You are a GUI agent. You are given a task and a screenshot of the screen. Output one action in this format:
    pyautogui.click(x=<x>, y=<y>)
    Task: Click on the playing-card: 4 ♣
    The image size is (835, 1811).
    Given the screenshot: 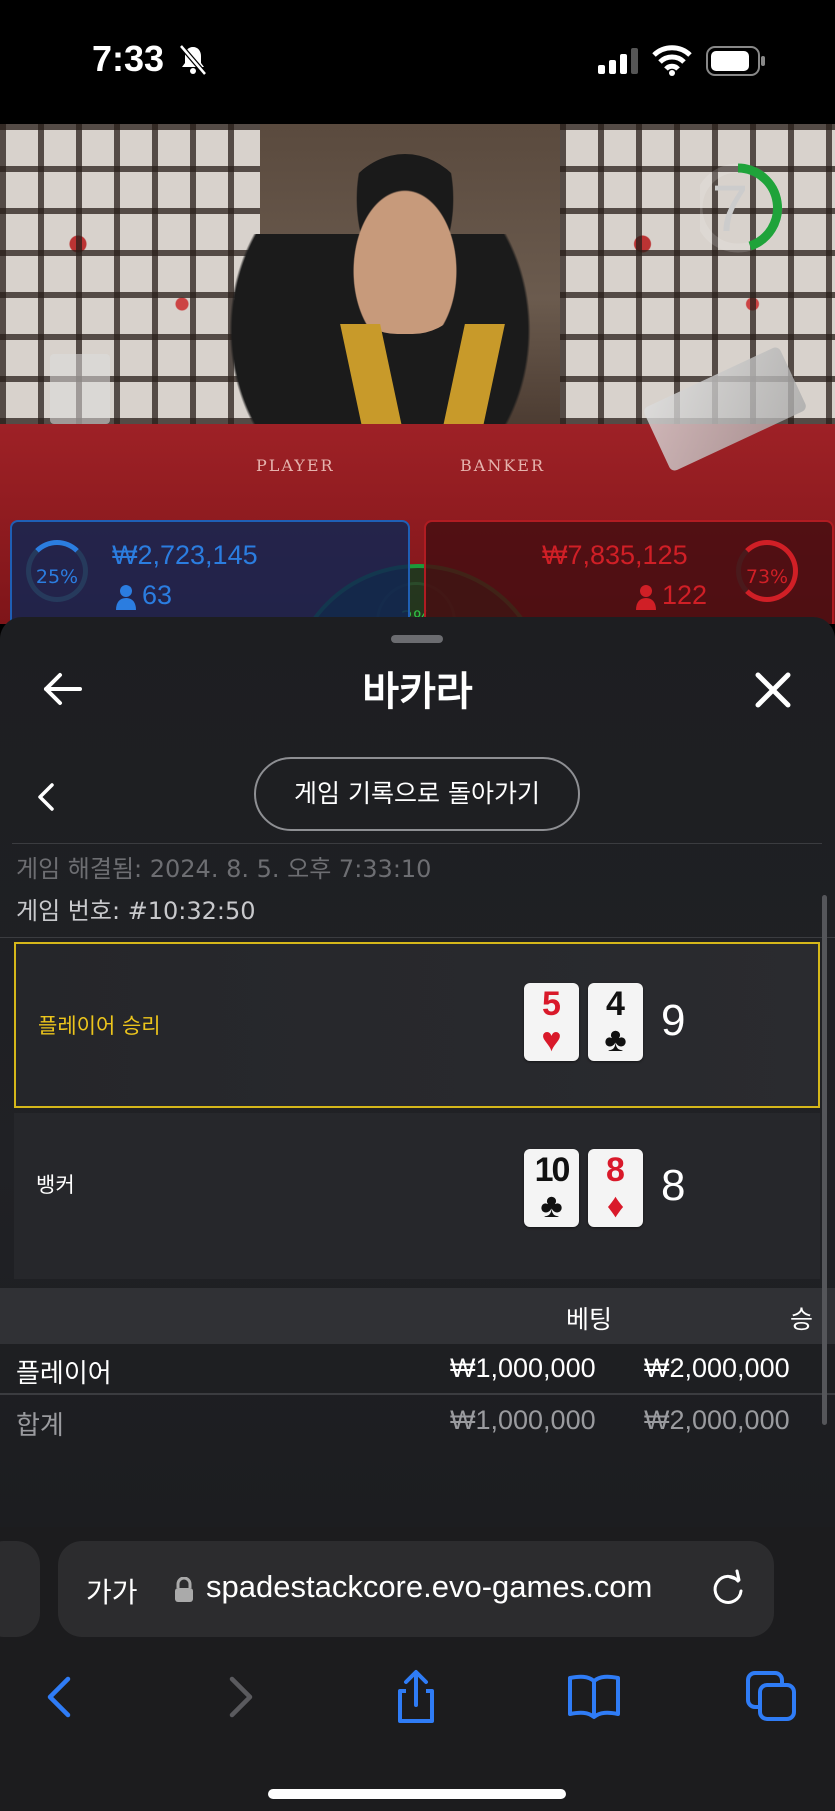 What is the action you would take?
    pyautogui.click(x=615, y=1022)
    